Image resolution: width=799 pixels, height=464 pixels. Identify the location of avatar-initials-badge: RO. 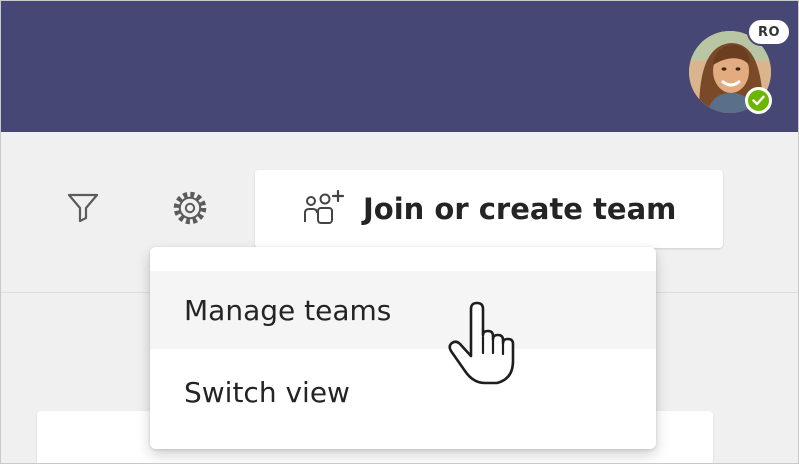
(769, 32).